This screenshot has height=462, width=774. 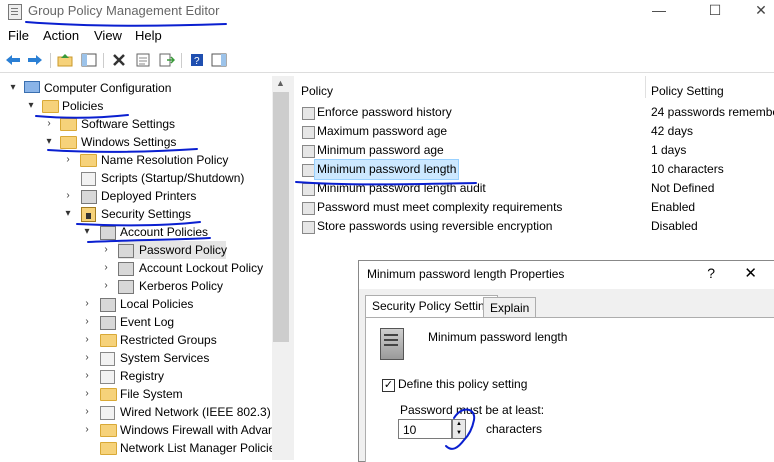 I want to click on tree-item-local-policies: › Local Policies, so click(x=136, y=304).